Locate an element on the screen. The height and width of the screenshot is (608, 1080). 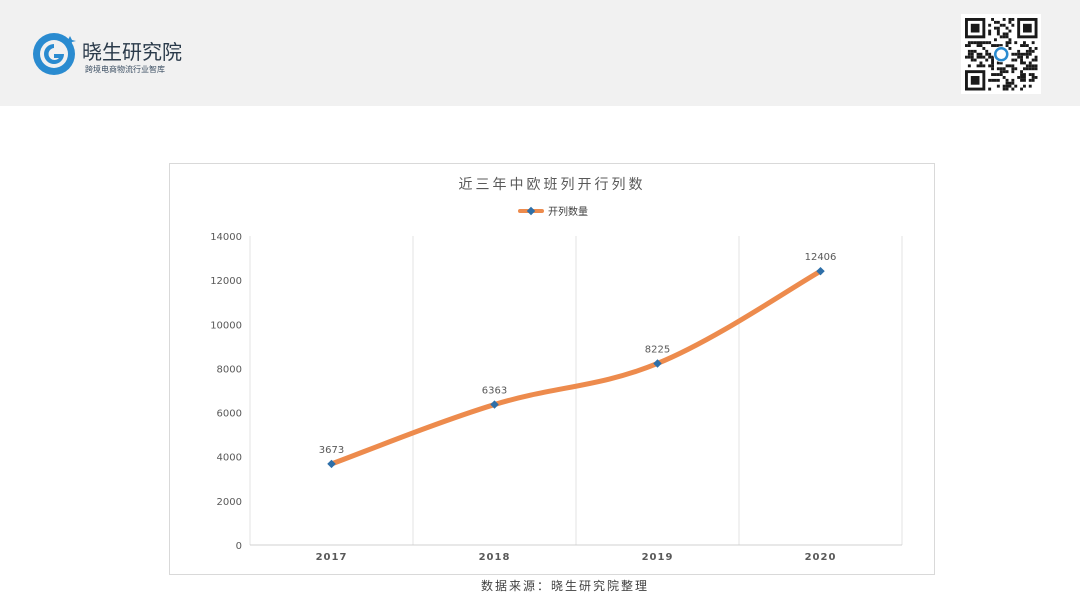
y-tick-label: 14000 is located at coordinates (226, 237).